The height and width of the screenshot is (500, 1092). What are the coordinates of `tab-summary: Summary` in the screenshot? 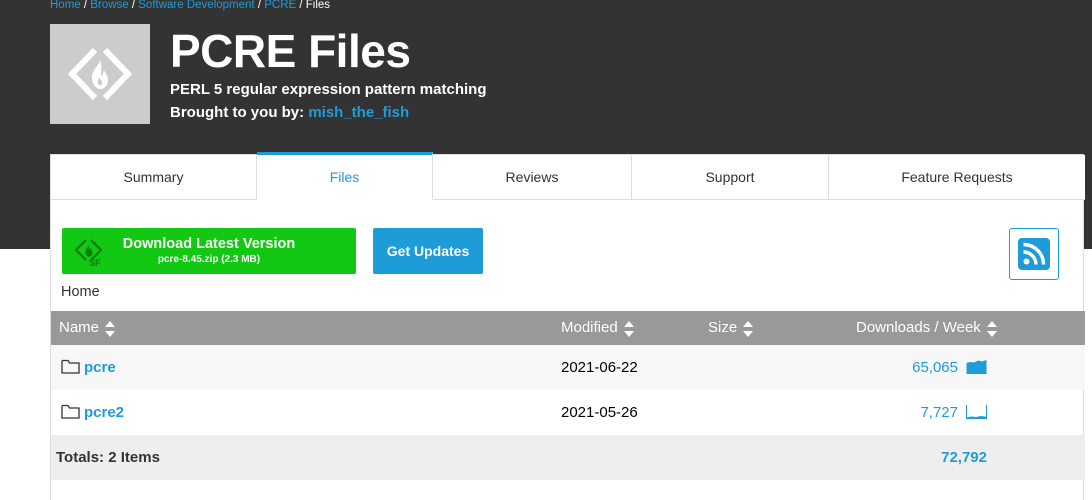 It's located at (154, 177).